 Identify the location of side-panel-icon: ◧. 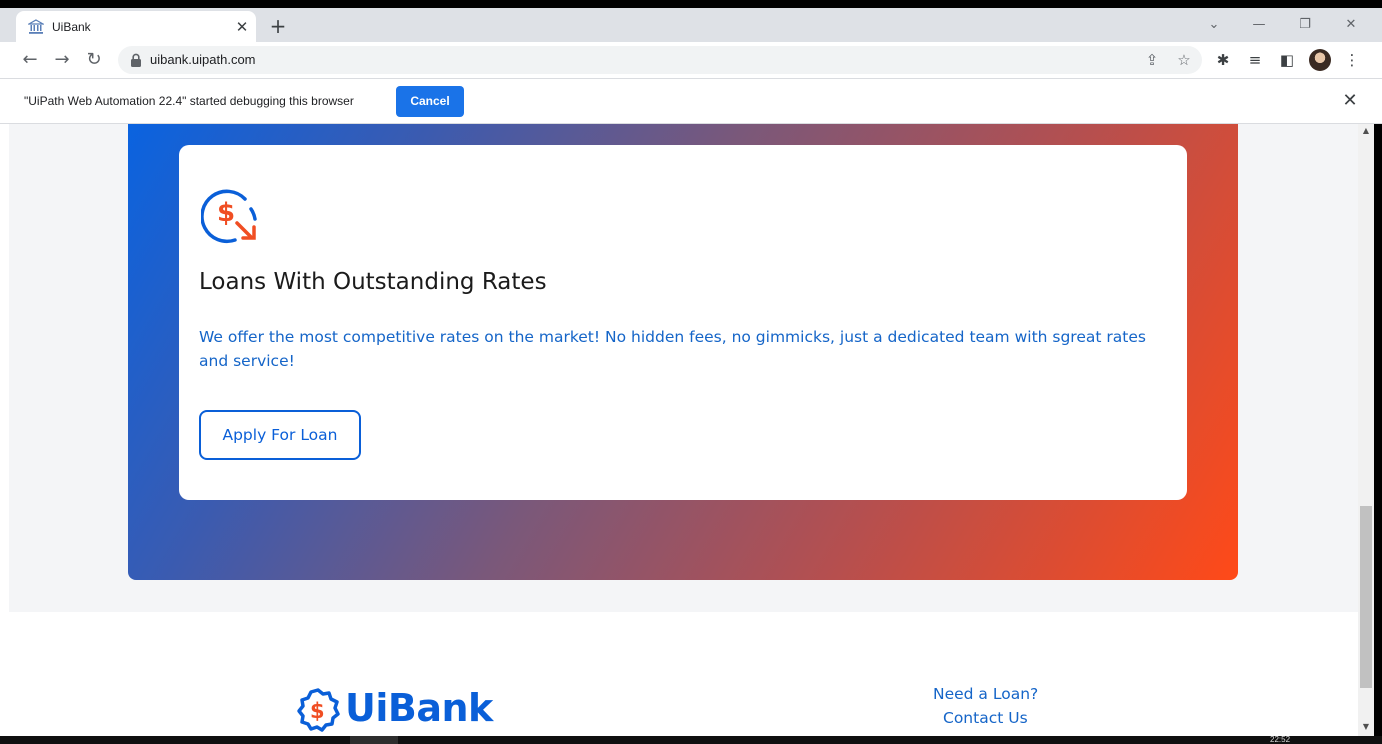
(1287, 60).